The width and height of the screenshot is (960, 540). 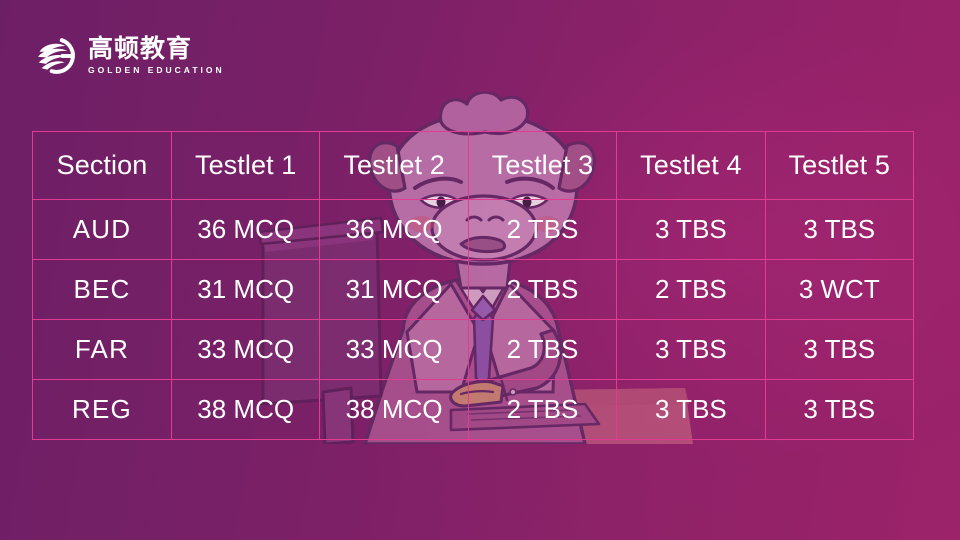 I want to click on column-header-testlet-5: Testlet 5, so click(x=839, y=165).